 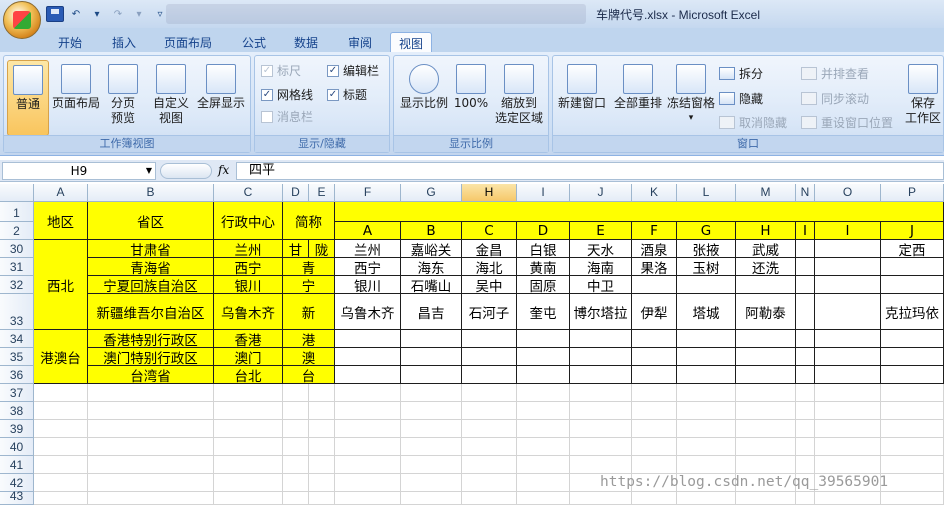 What do you see at coordinates (17, 447) in the screenshot?
I see `row-header-40: 40` at bounding box center [17, 447].